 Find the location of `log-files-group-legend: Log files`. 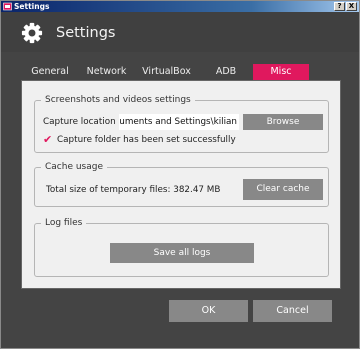

log-files-group-legend: Log files is located at coordinates (64, 223).